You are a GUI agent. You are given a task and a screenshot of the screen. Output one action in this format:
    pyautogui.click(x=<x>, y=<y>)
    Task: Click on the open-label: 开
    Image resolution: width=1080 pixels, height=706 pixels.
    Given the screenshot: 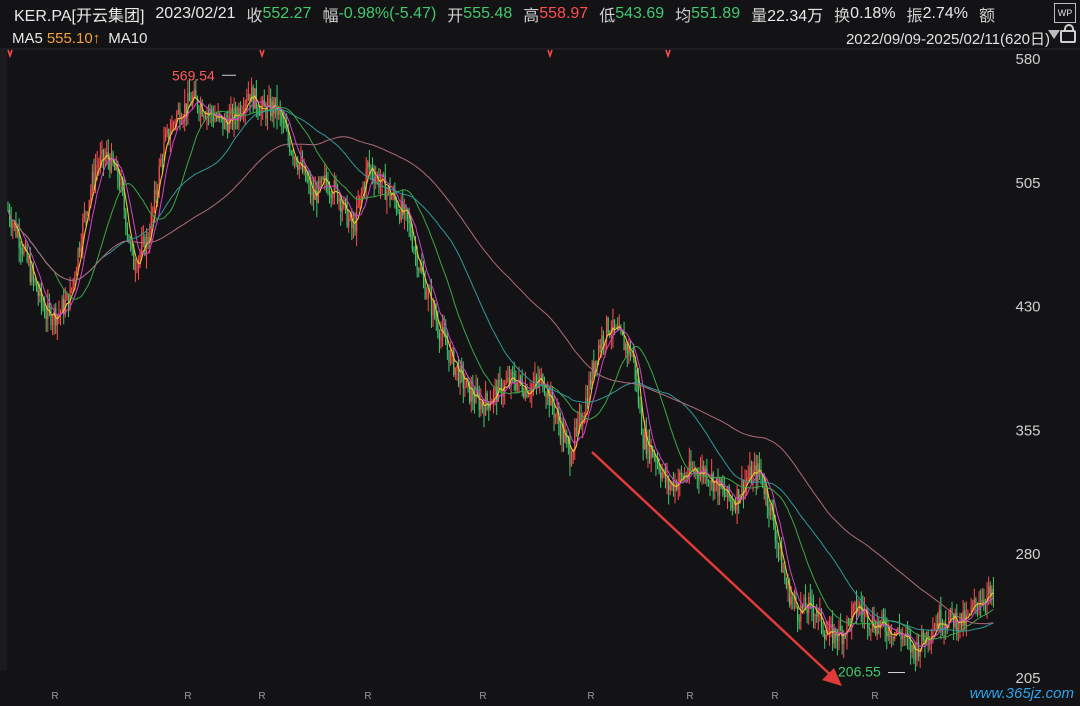 What is the action you would take?
    pyautogui.click(x=455, y=16)
    